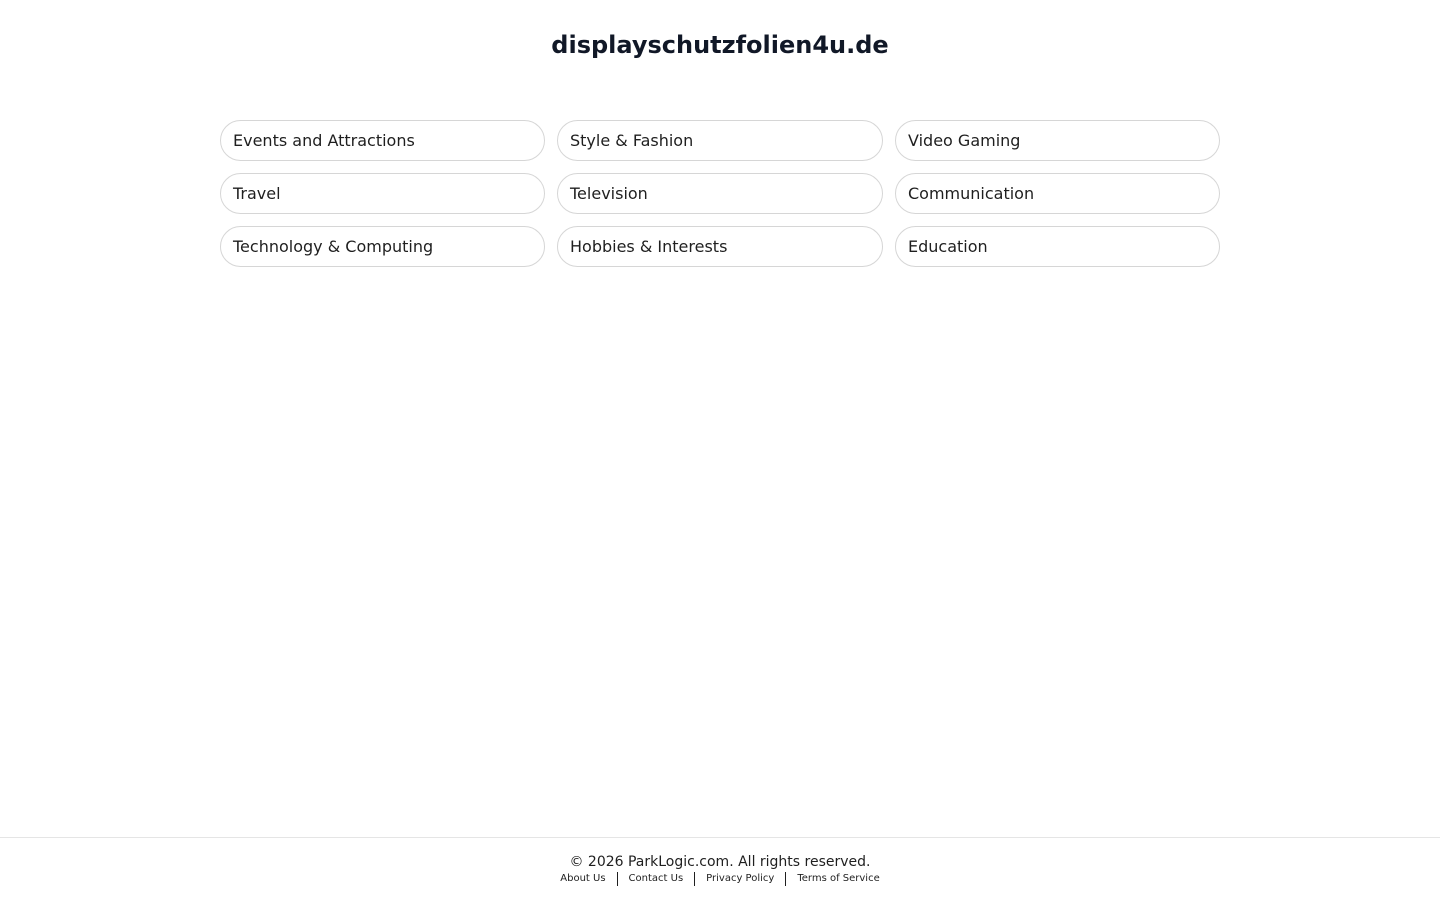 This screenshot has height=900, width=1440. Describe the element at coordinates (656, 879) in the screenshot. I see `footer-link-contact-us: Contact Us` at that location.